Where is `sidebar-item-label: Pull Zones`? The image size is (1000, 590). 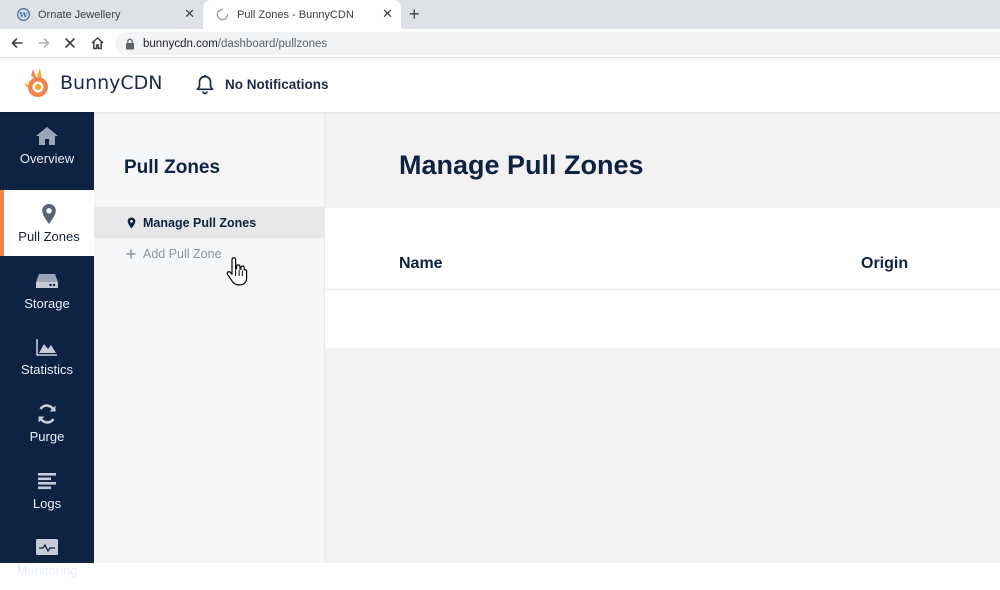 sidebar-item-label: Pull Zones is located at coordinates (49, 236).